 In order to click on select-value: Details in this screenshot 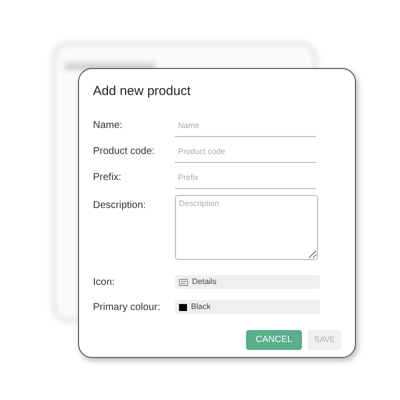, I will do `click(204, 282)`.